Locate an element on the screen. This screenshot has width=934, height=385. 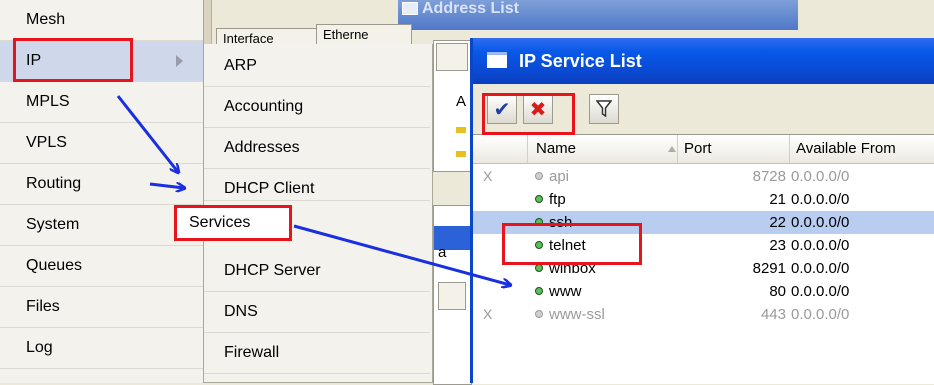
interface-list-panel: A is located at coordinates (452, 106).